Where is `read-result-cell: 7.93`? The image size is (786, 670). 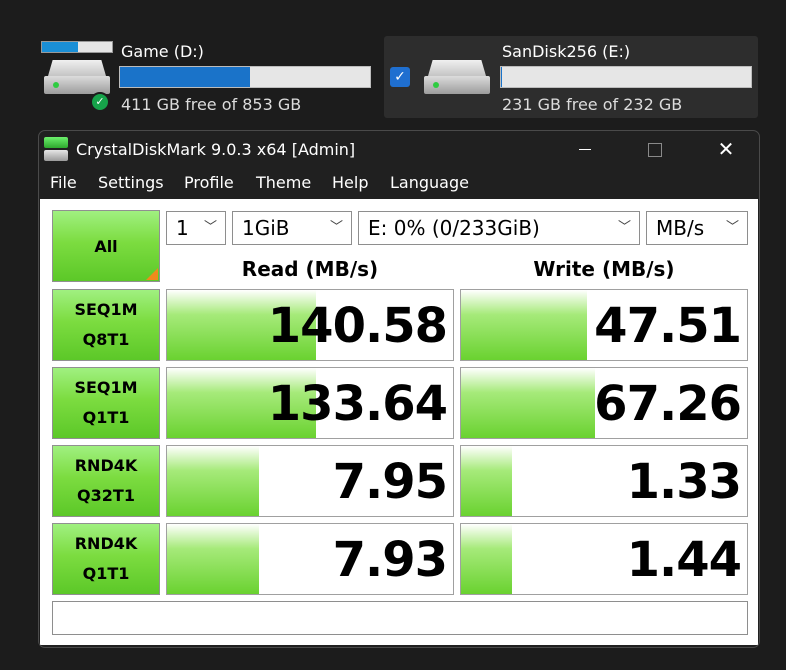
read-result-cell: 7.93 is located at coordinates (310, 559).